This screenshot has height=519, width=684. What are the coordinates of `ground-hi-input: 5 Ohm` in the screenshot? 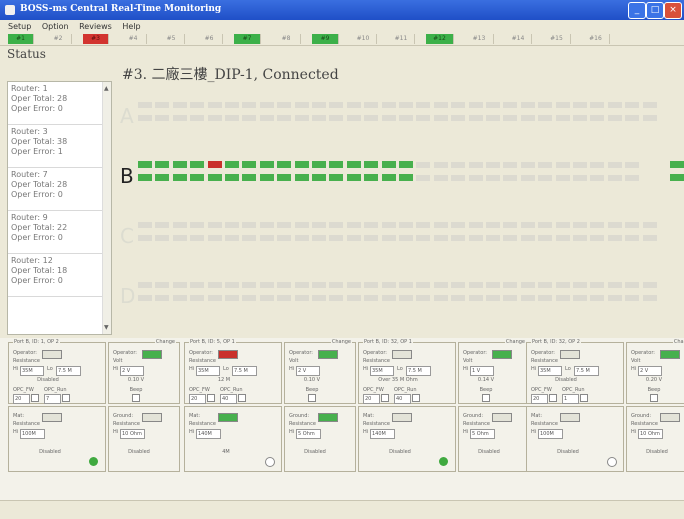 It's located at (482, 434).